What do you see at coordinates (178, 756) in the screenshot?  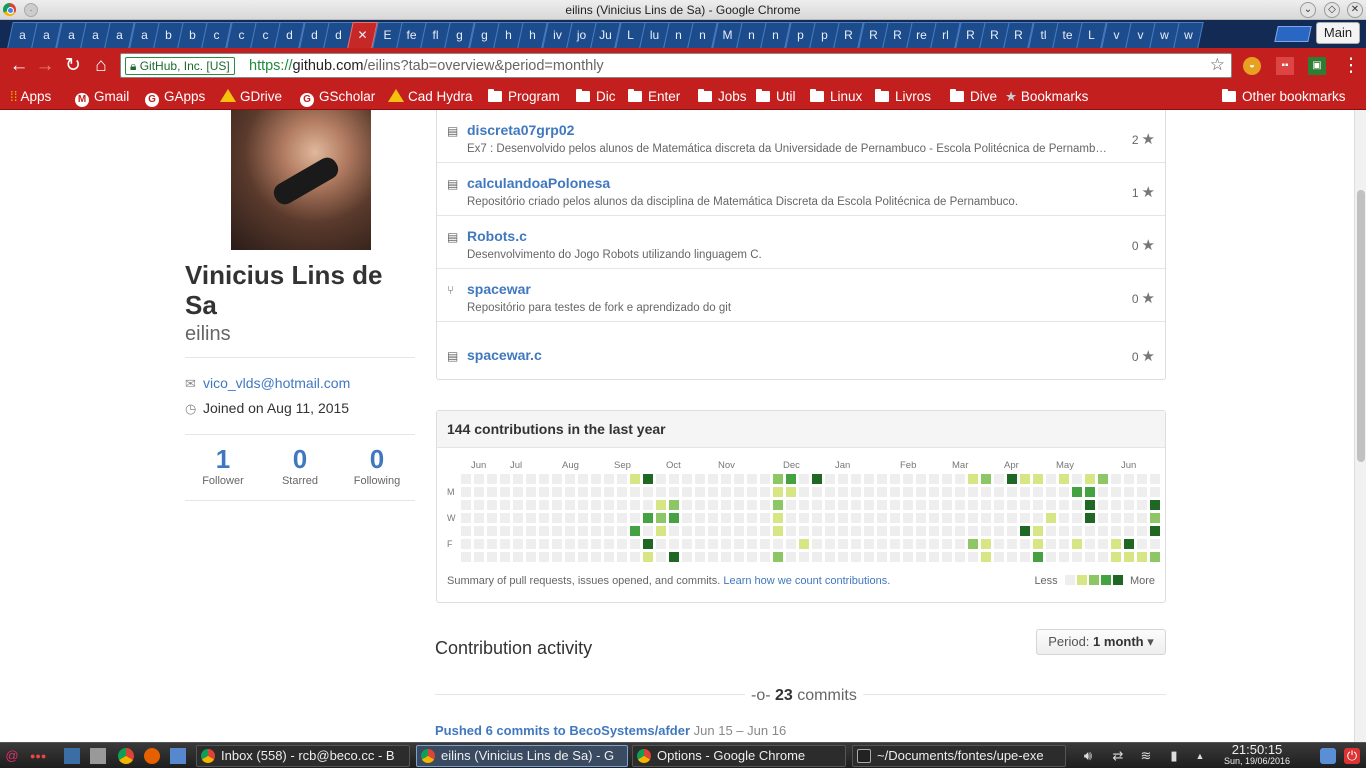 I see `calculator-launcher-icon` at bounding box center [178, 756].